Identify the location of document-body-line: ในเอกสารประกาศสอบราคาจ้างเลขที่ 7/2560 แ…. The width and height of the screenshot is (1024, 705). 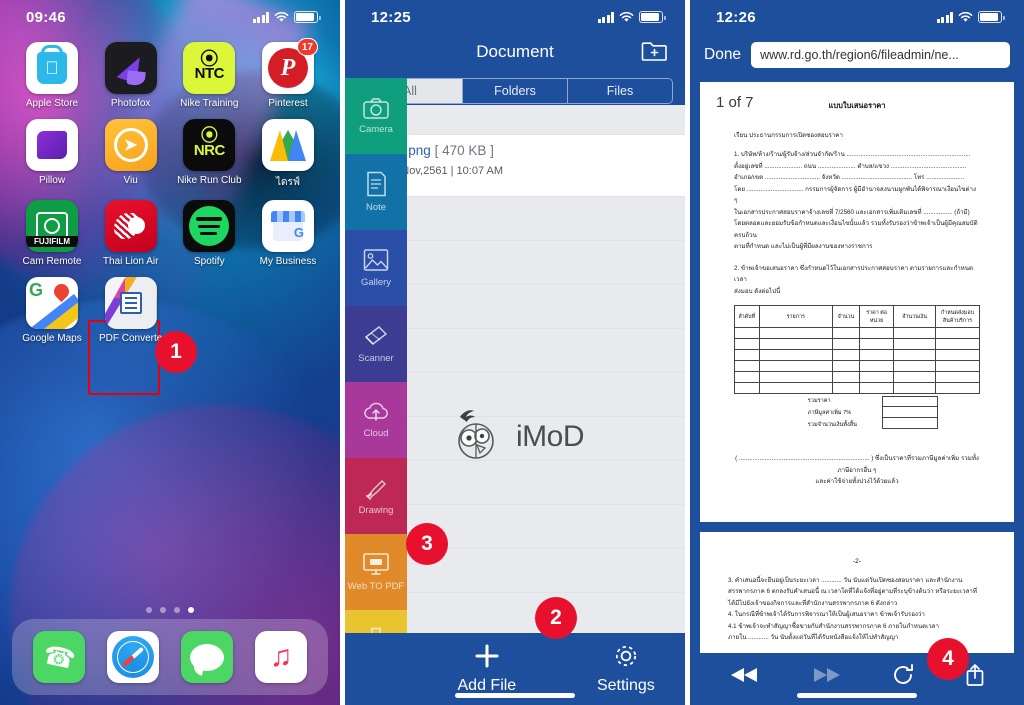
(852, 212).